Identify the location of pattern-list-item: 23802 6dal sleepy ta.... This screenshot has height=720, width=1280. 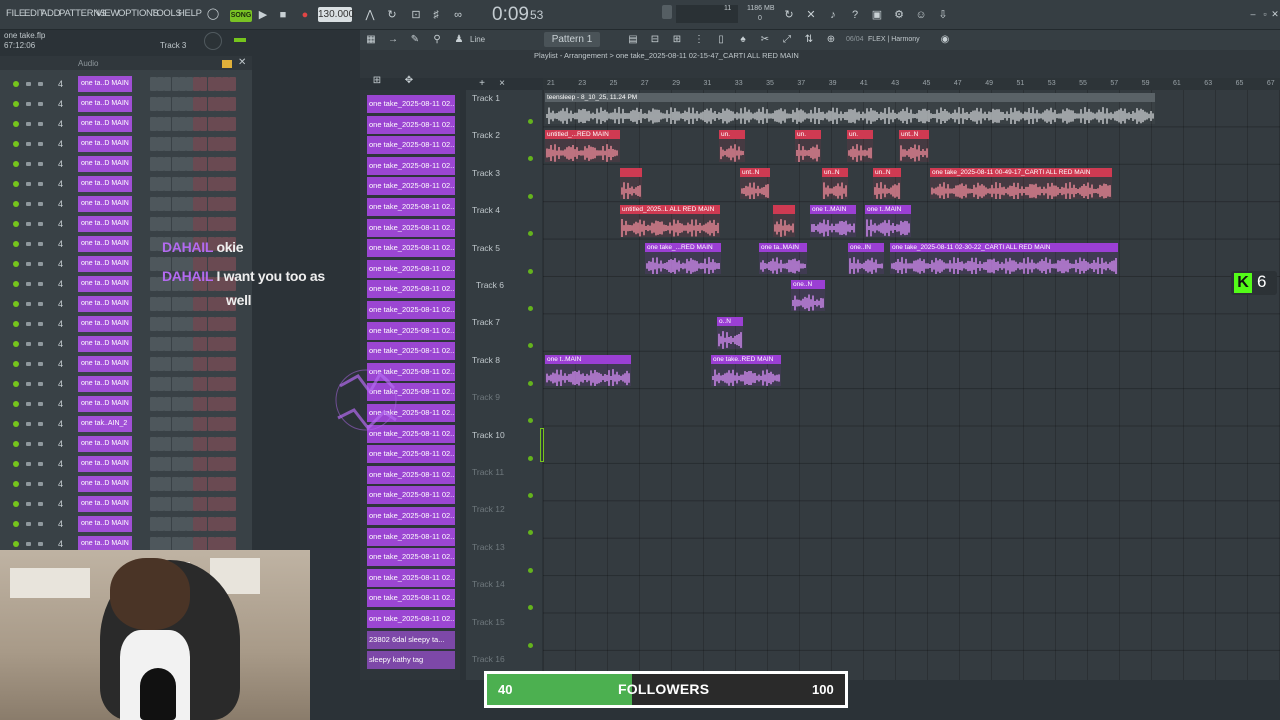
(411, 639).